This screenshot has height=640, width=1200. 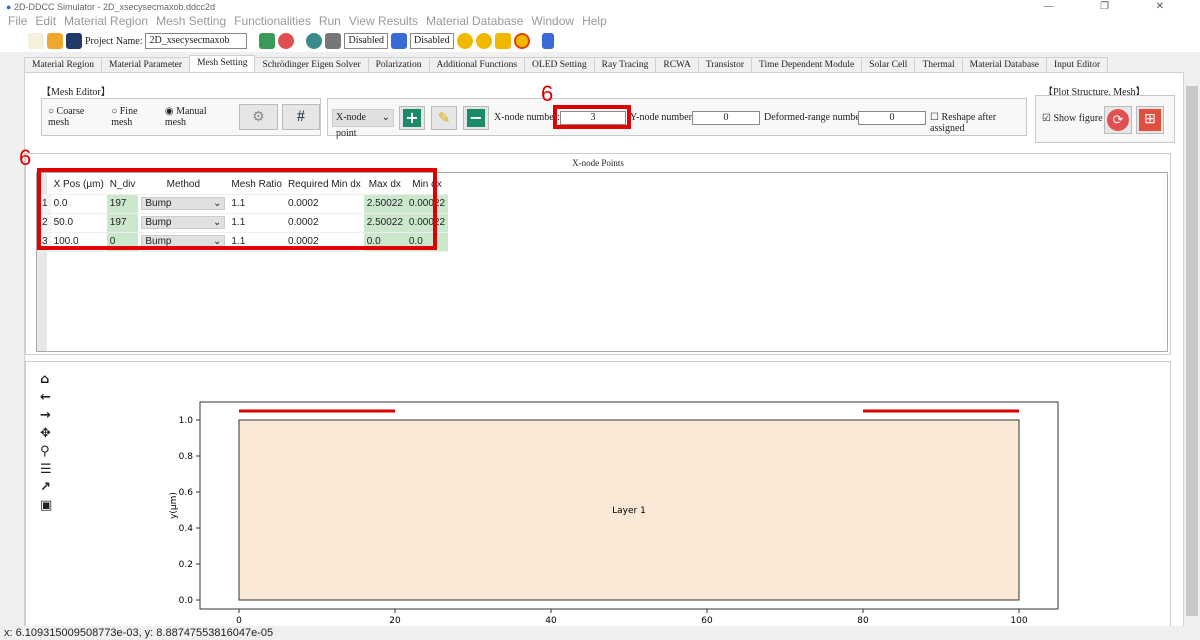 I want to click on layer-label: Layer 1, so click(x=629, y=511).